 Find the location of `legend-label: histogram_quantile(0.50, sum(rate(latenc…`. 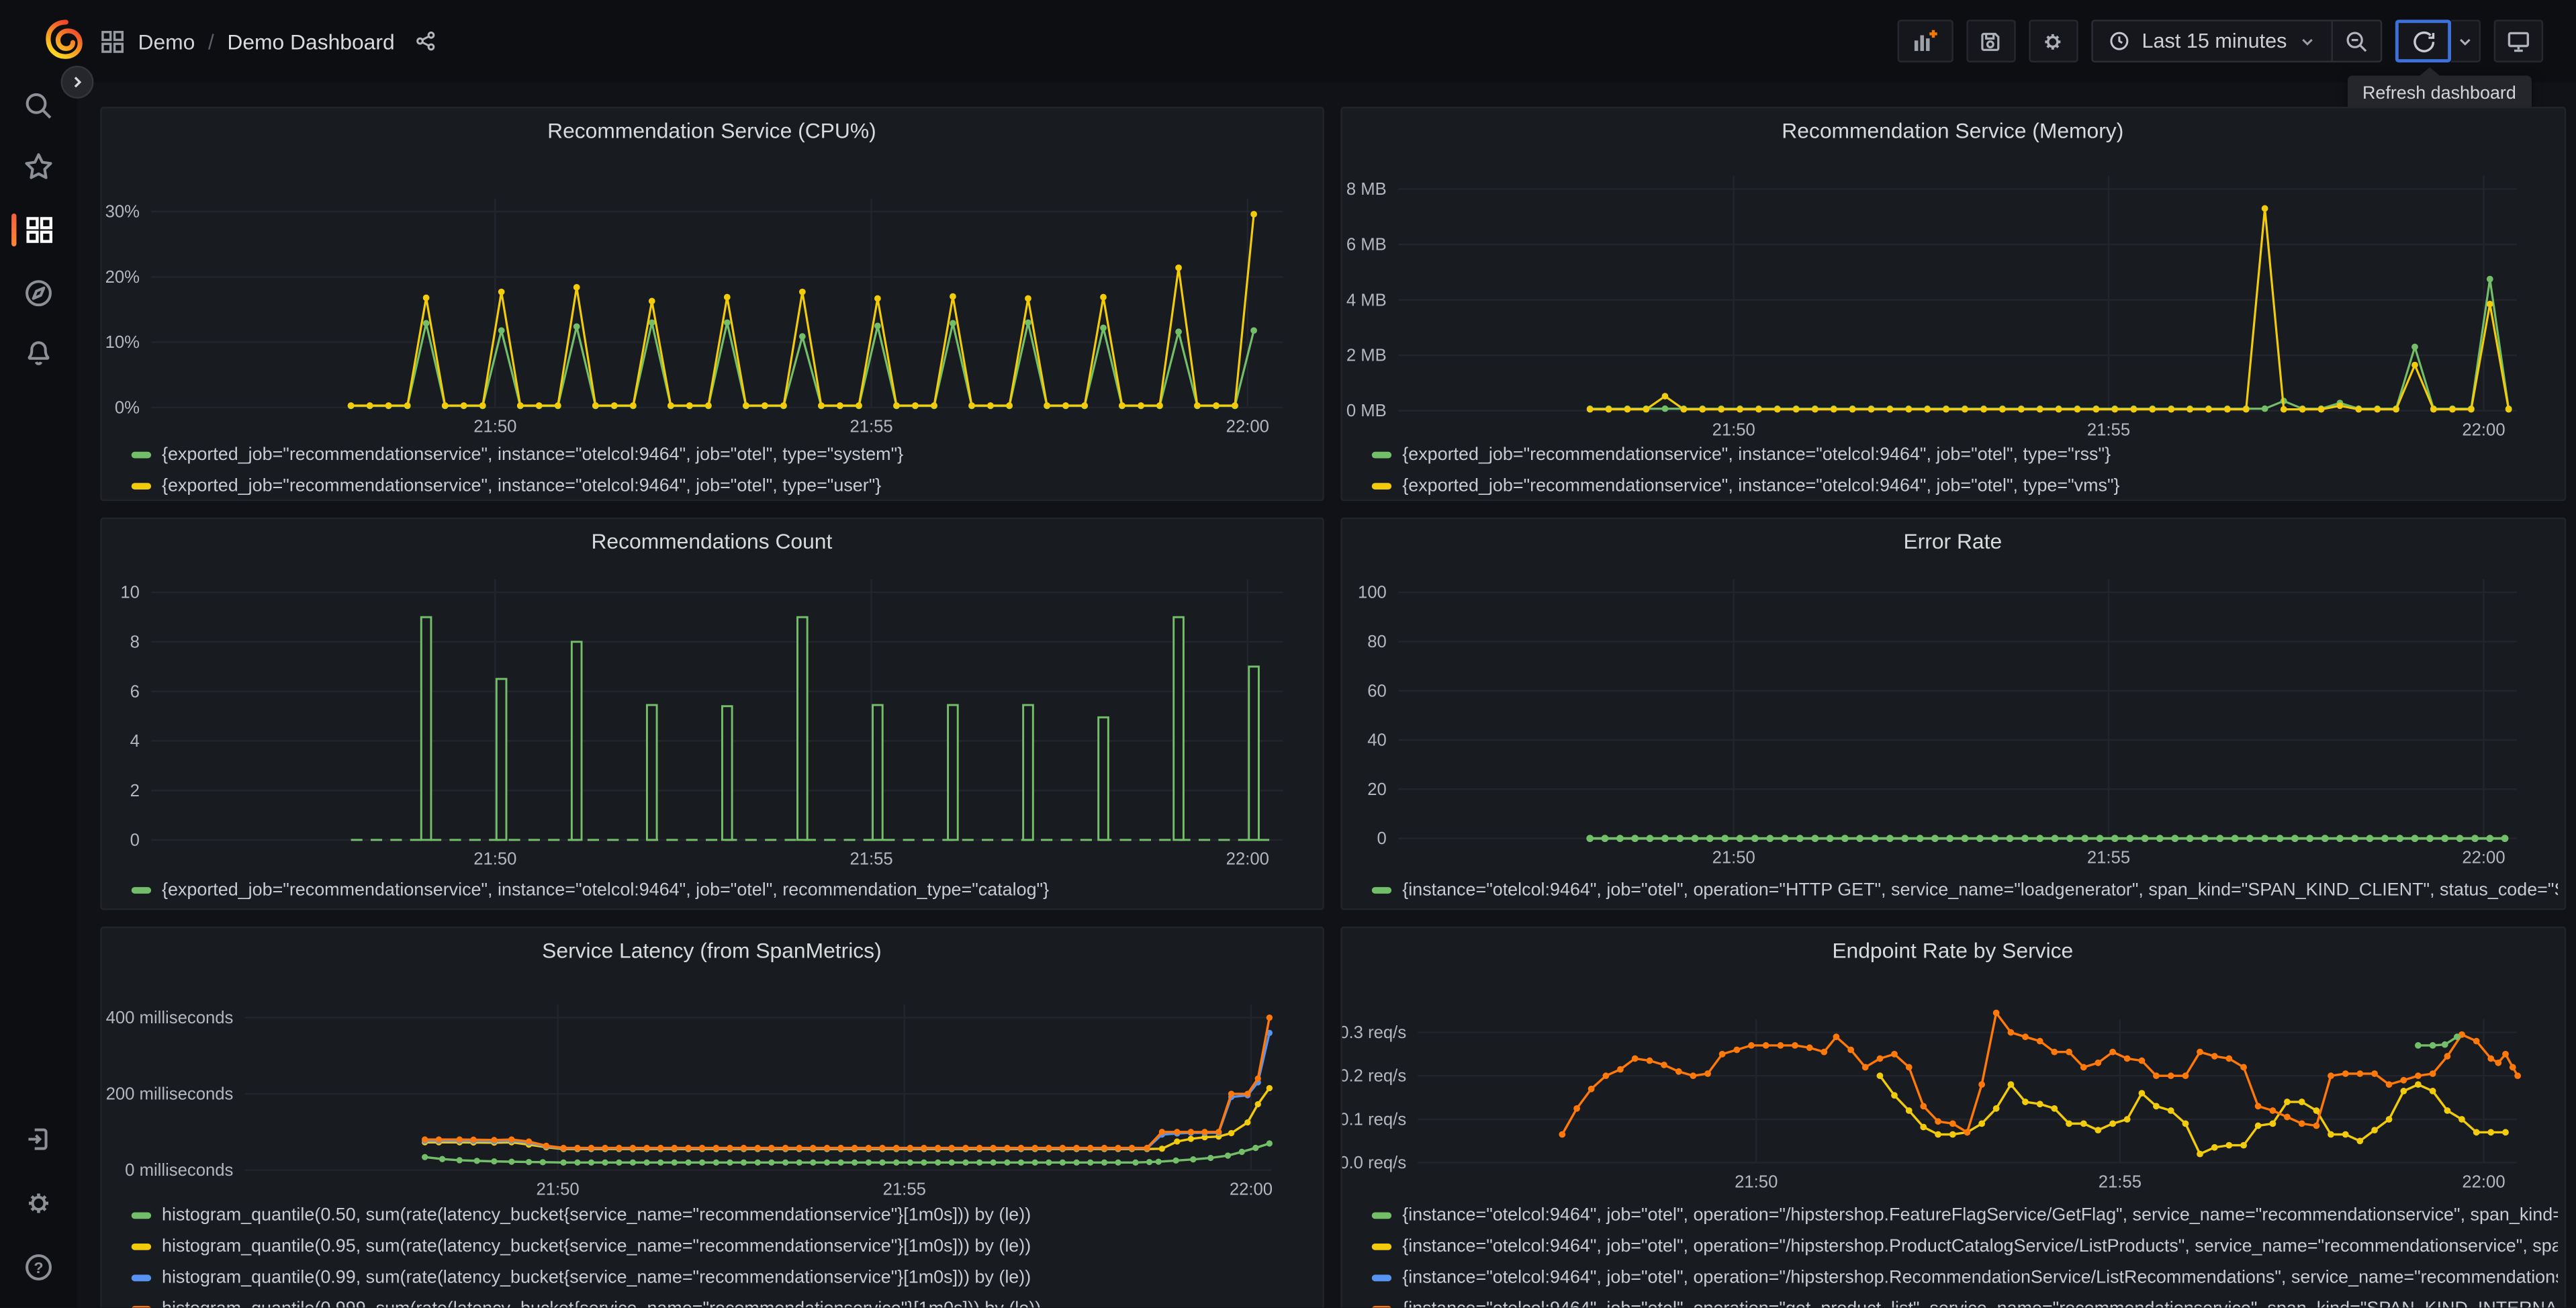

legend-label: histogram_quantile(0.50, sum(rate(latenc… is located at coordinates (596, 1216).